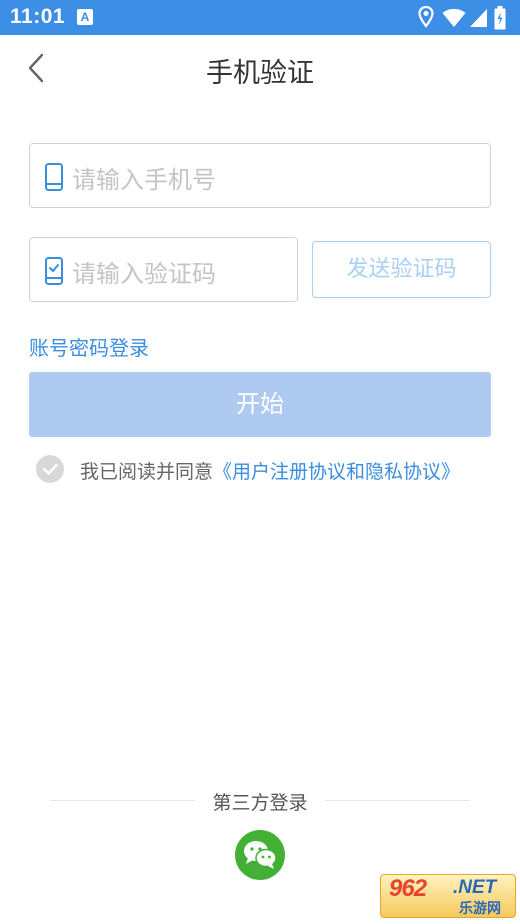  Describe the element at coordinates (144, 180) in the screenshot. I see `phone-placeholder: 请输入手机号` at that location.